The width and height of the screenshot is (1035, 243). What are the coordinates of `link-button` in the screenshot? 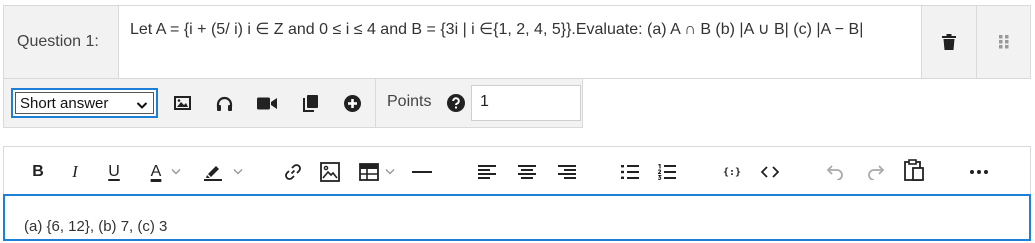 It's located at (293, 172).